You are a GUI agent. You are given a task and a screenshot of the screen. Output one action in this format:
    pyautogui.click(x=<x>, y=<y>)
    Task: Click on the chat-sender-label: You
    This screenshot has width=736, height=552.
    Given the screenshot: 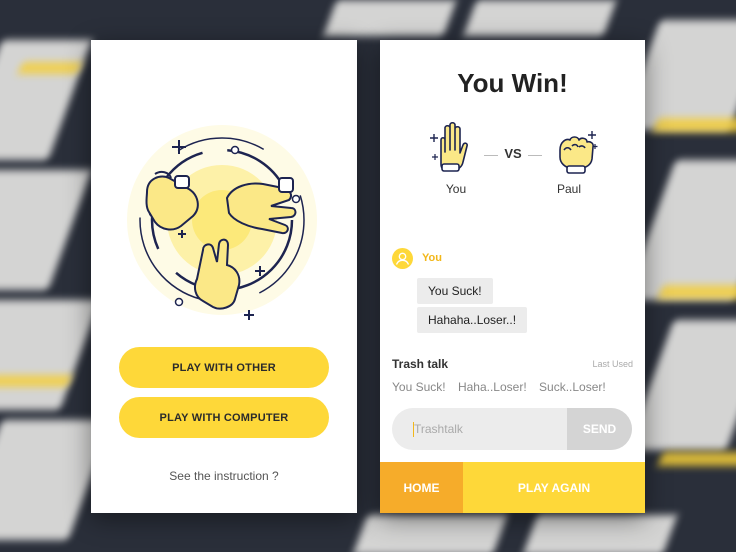 What is the action you would take?
    pyautogui.click(x=432, y=258)
    